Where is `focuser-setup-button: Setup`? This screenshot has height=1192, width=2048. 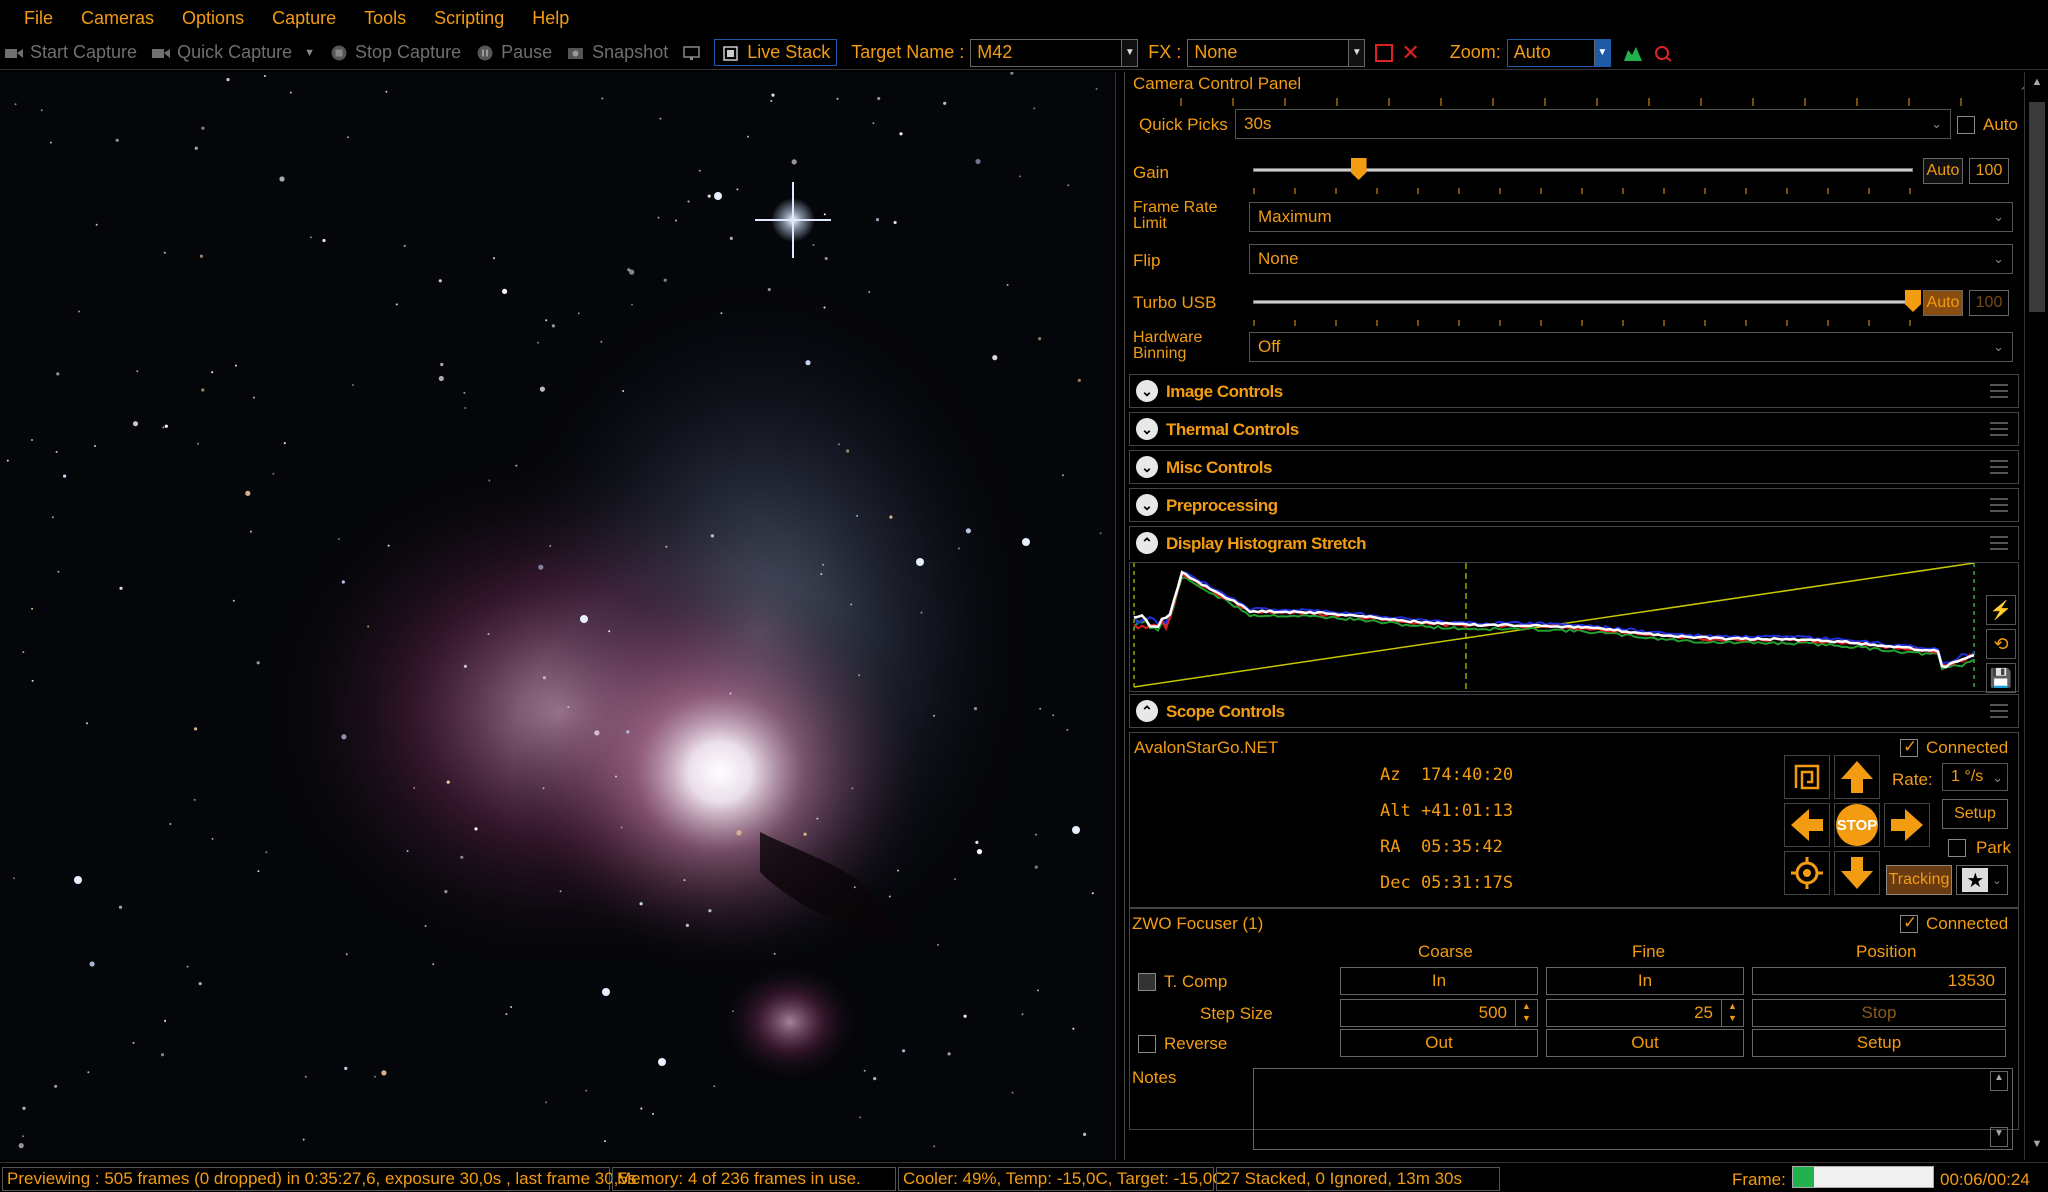 focuser-setup-button: Setup is located at coordinates (1879, 1043).